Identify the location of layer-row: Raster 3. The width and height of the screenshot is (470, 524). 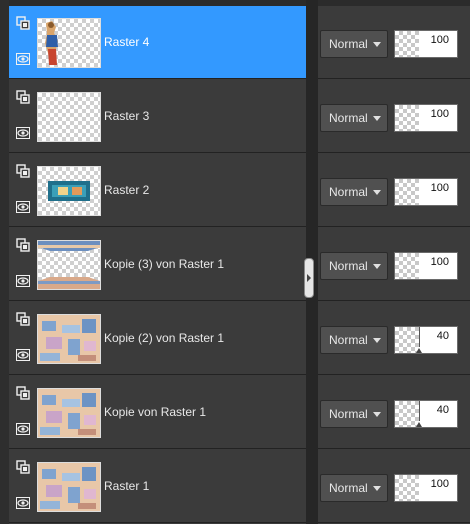
(157, 116).